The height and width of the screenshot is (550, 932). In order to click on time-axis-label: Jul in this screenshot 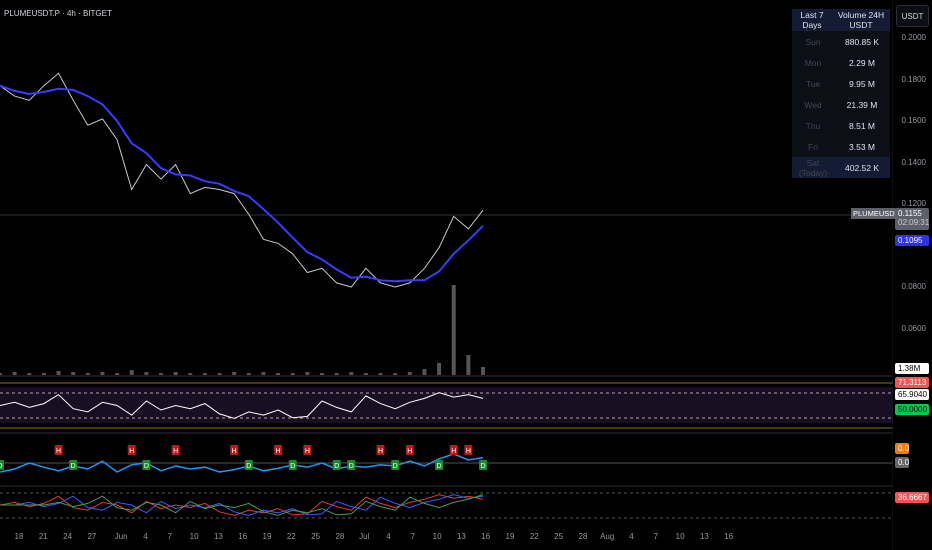, I will do `click(364, 536)`.